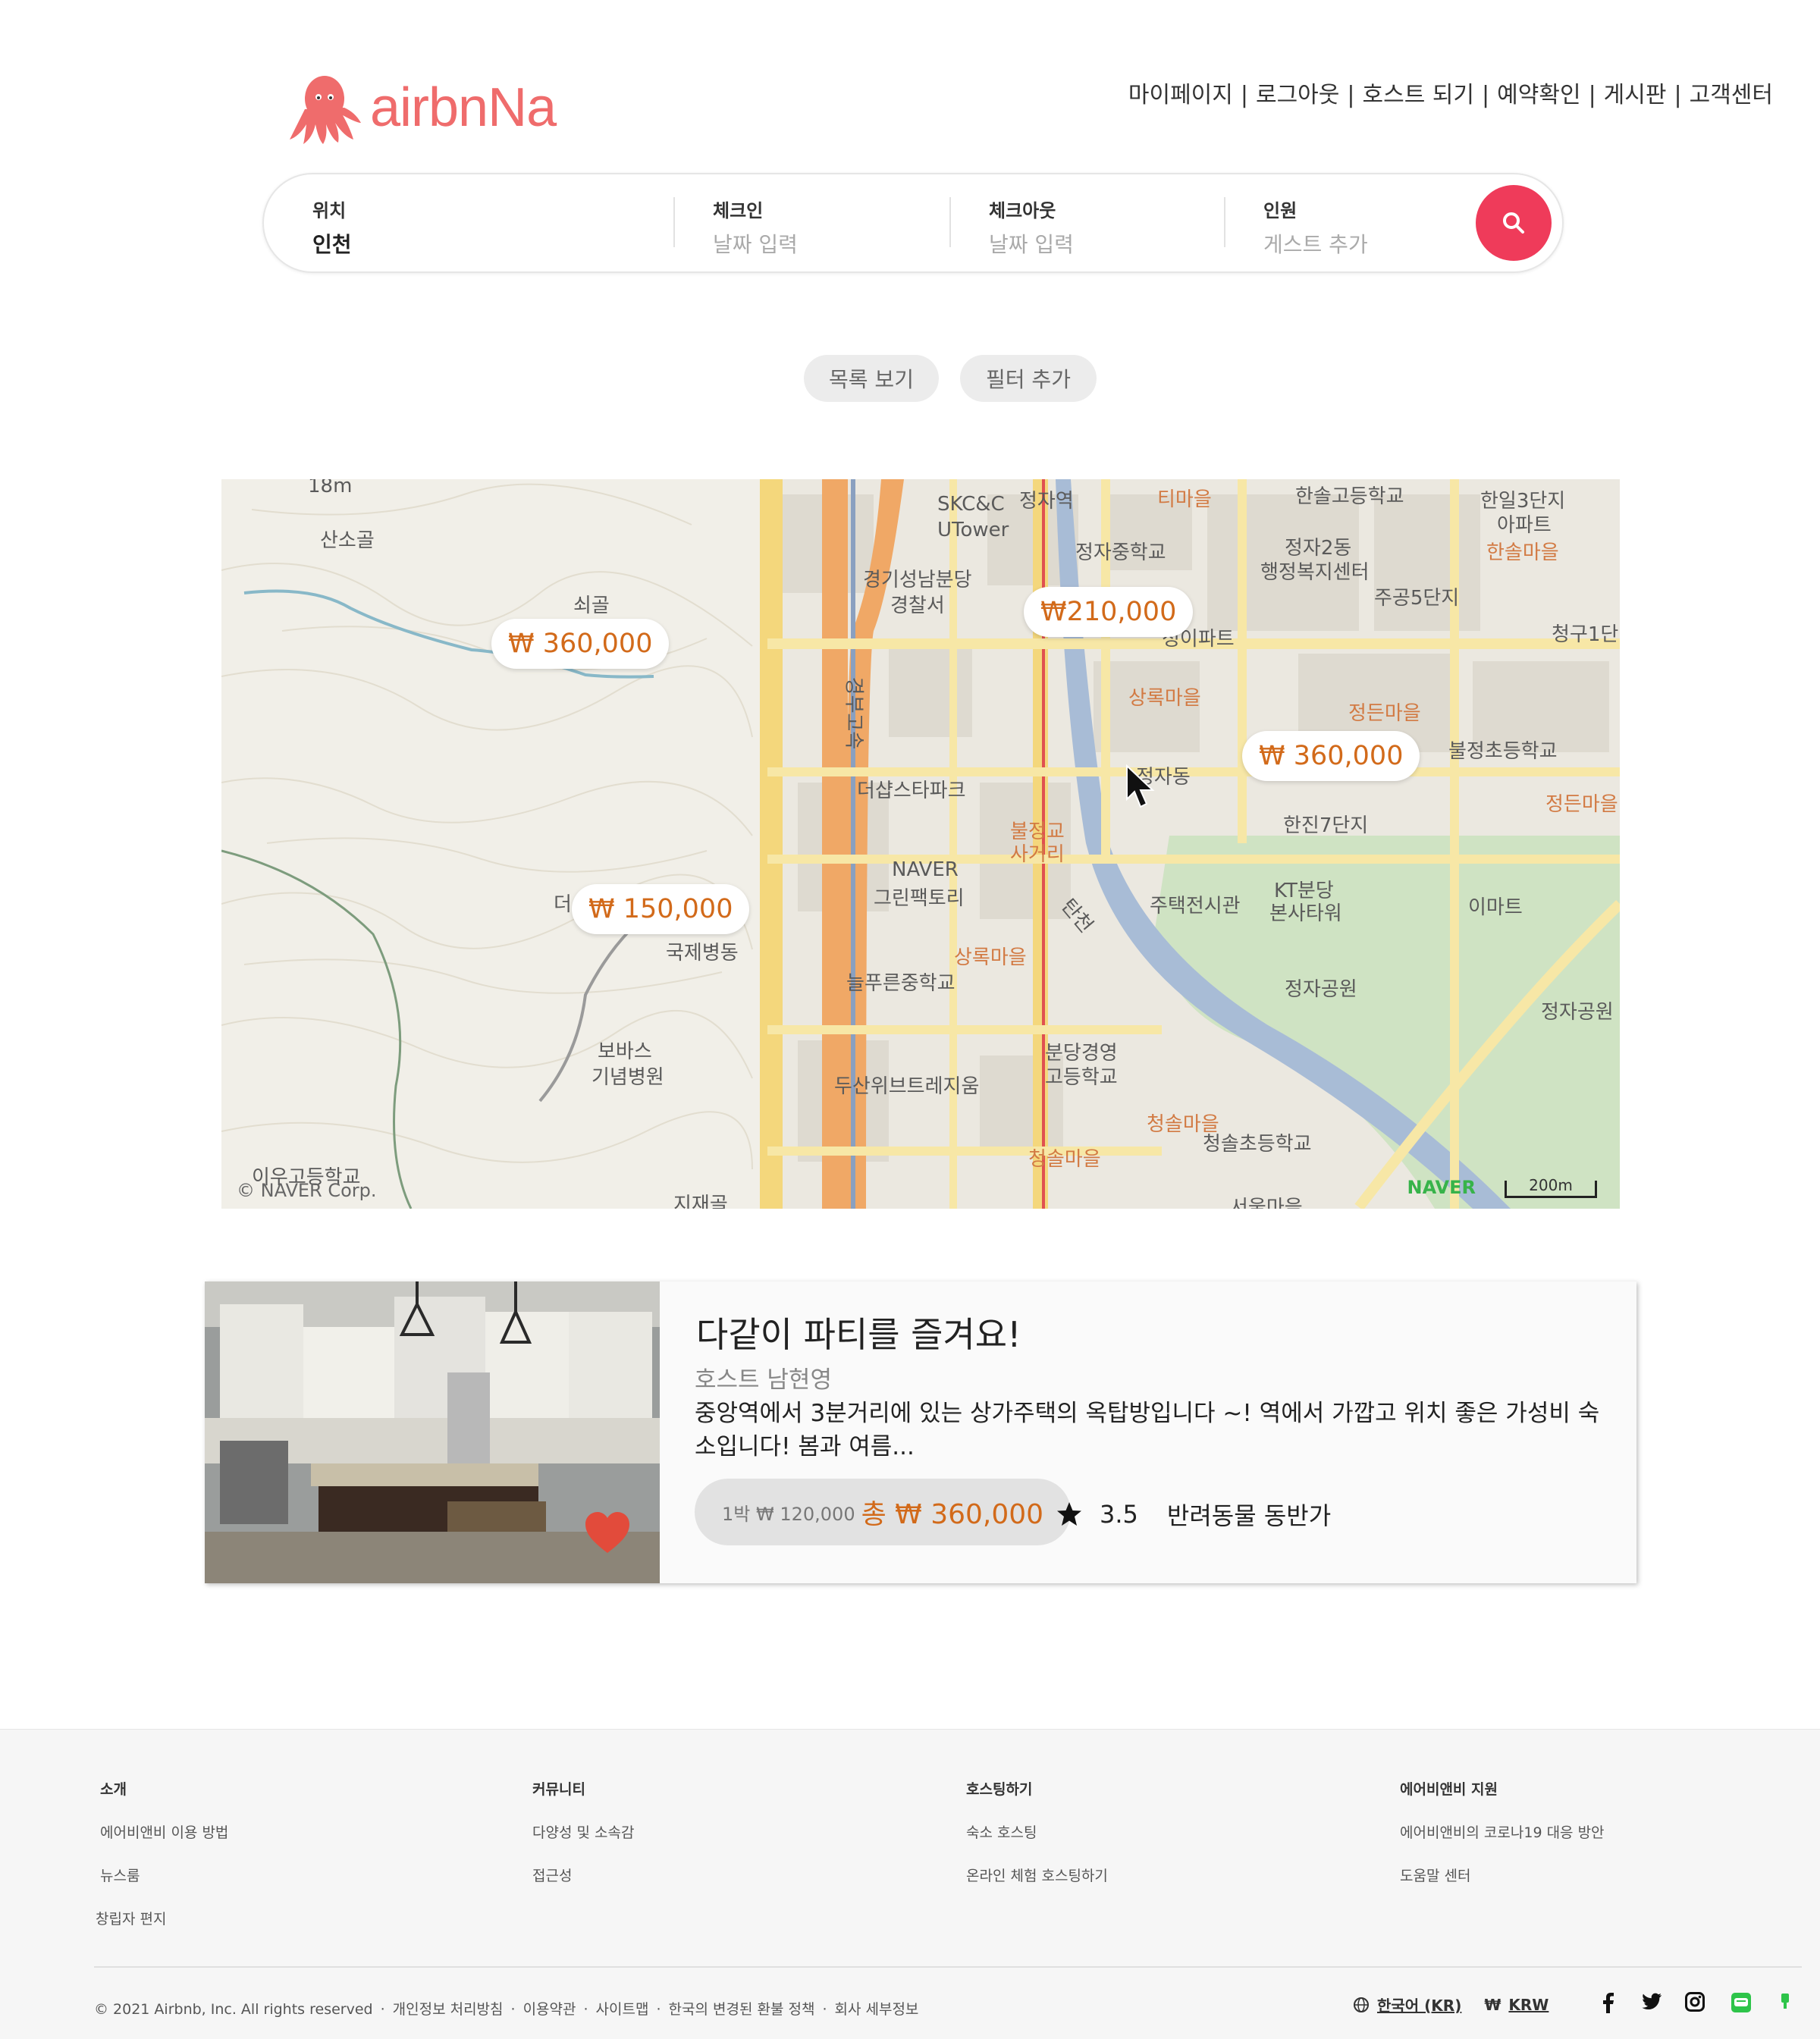 Image resolution: width=1820 pixels, height=2039 pixels. I want to click on map-copyright: © NAVER Corp., so click(307, 1190).